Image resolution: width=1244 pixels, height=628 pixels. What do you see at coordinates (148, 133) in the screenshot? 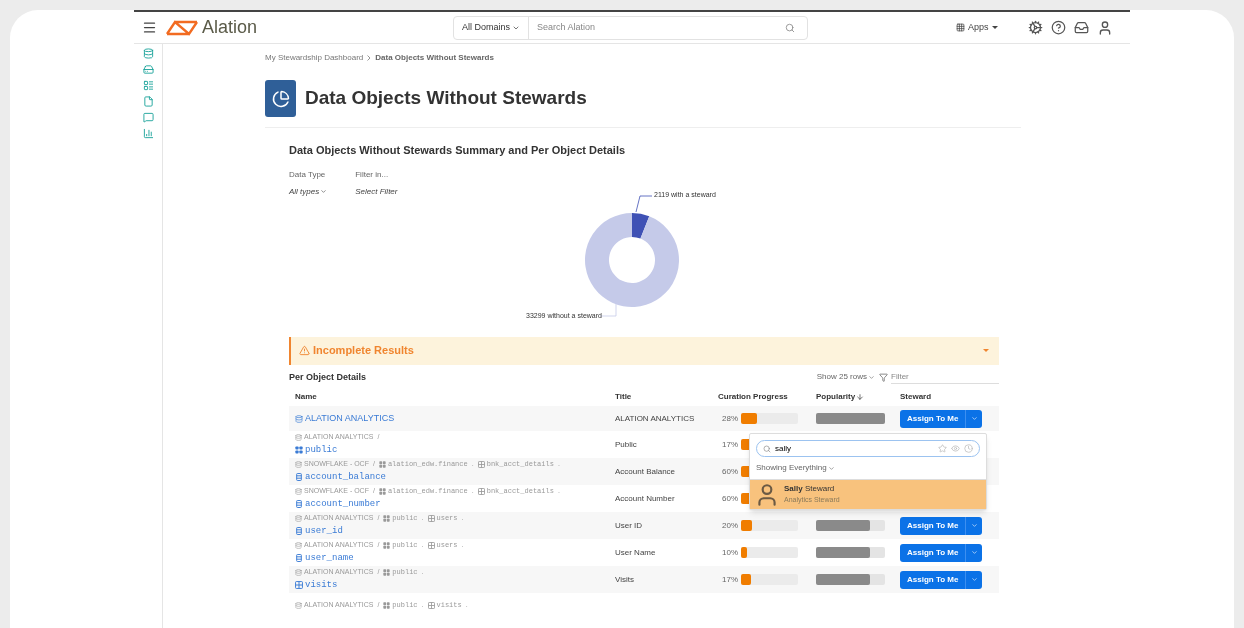
I see `chart-icon` at bounding box center [148, 133].